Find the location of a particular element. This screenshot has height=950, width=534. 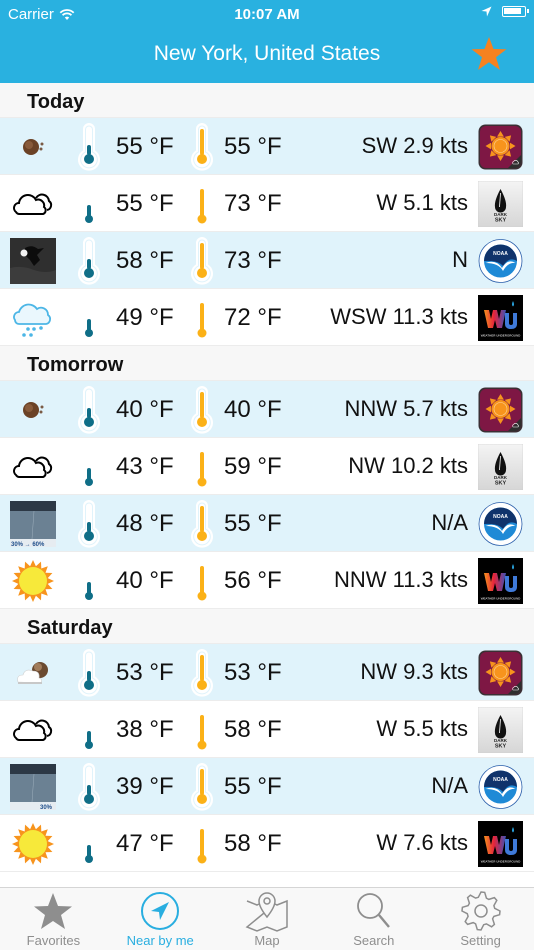

wind-reading: W 7.6 kts is located at coordinates (422, 842).